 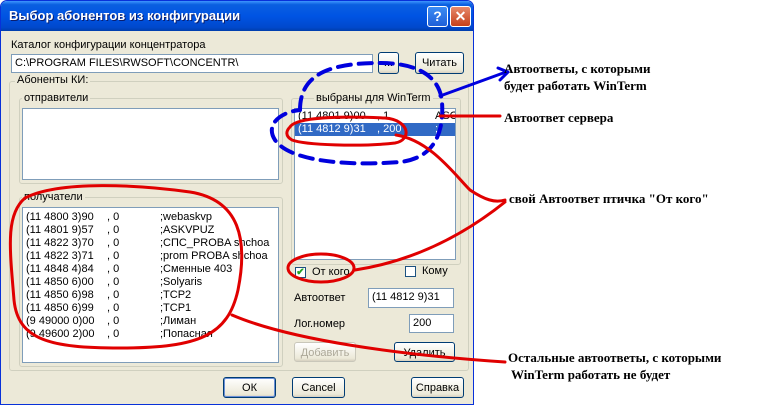 I want to click on selected-row: (11 4801 9)00 , 1 ASOUP, so click(x=375, y=116).